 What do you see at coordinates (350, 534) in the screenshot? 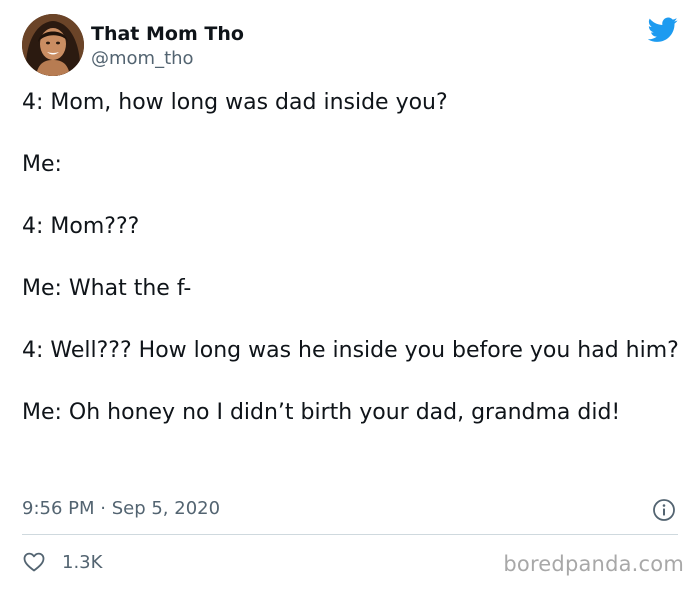
I see `divider` at bounding box center [350, 534].